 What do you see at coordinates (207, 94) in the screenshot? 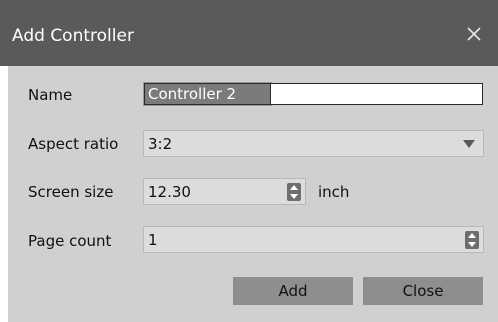
I see `name-input: Controller 2` at bounding box center [207, 94].